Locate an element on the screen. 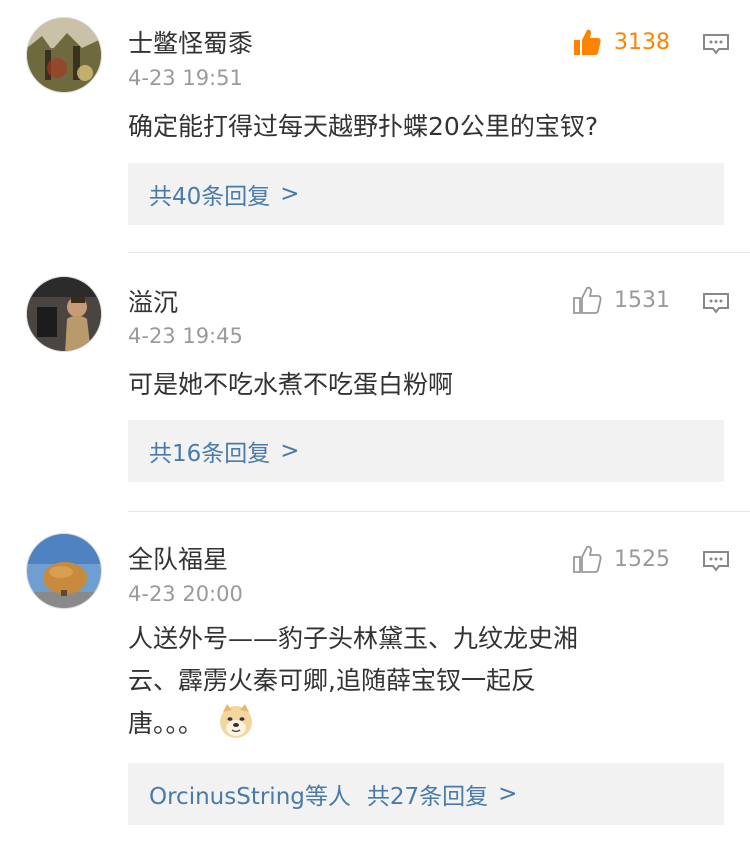  like-count: 3138 is located at coordinates (642, 42).